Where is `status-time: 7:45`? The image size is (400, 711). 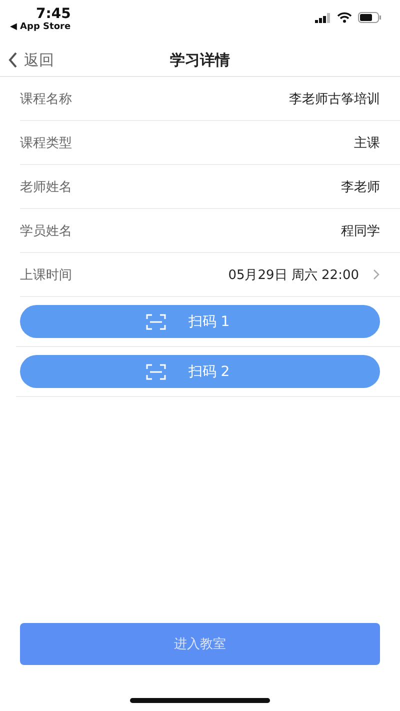 status-time: 7:45 is located at coordinates (53, 14).